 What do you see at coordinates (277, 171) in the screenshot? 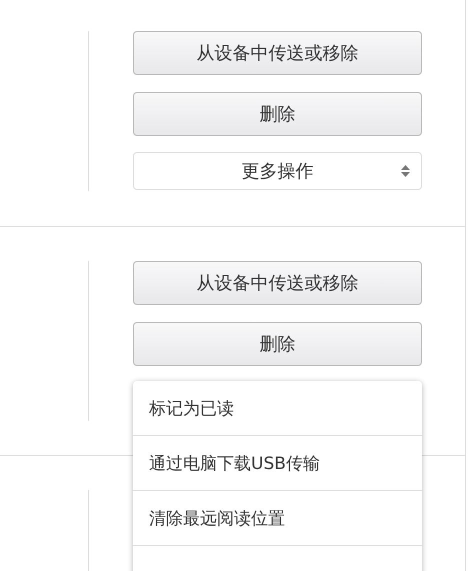
I see `more-actions-select: 更多操作` at bounding box center [277, 171].